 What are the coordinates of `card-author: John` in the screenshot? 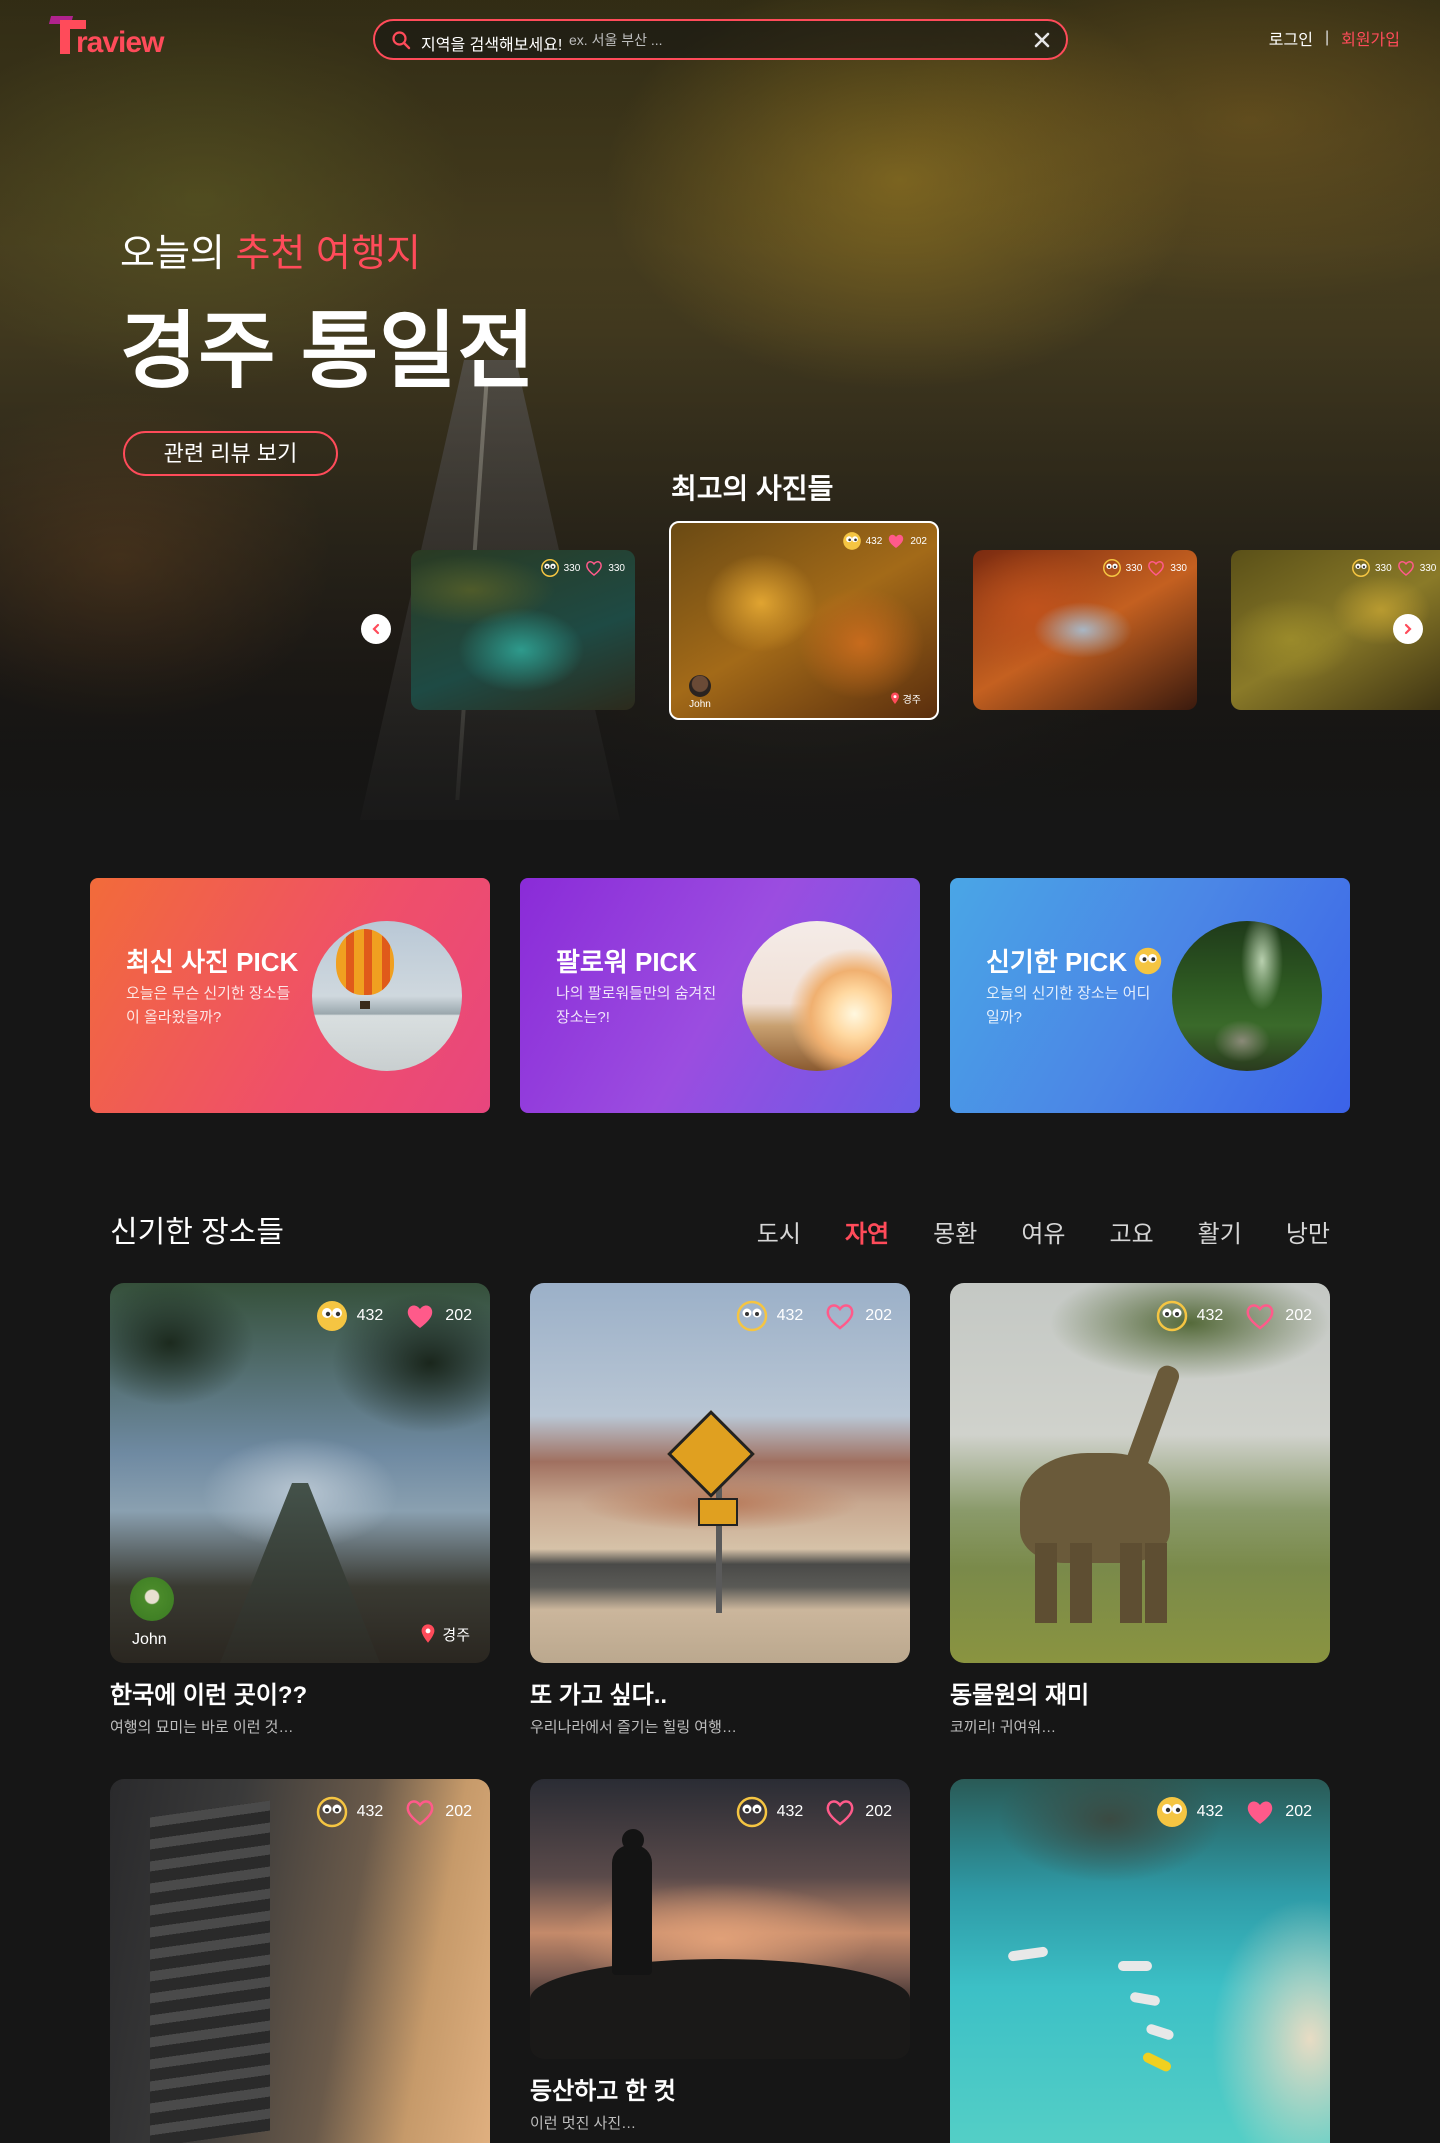 It's located at (700, 692).